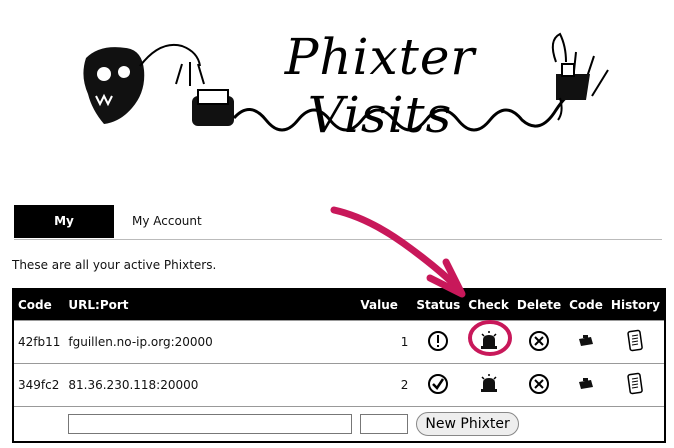 The image size is (674, 448). Describe the element at coordinates (384, 424) in the screenshot. I see `new-value-input` at that location.